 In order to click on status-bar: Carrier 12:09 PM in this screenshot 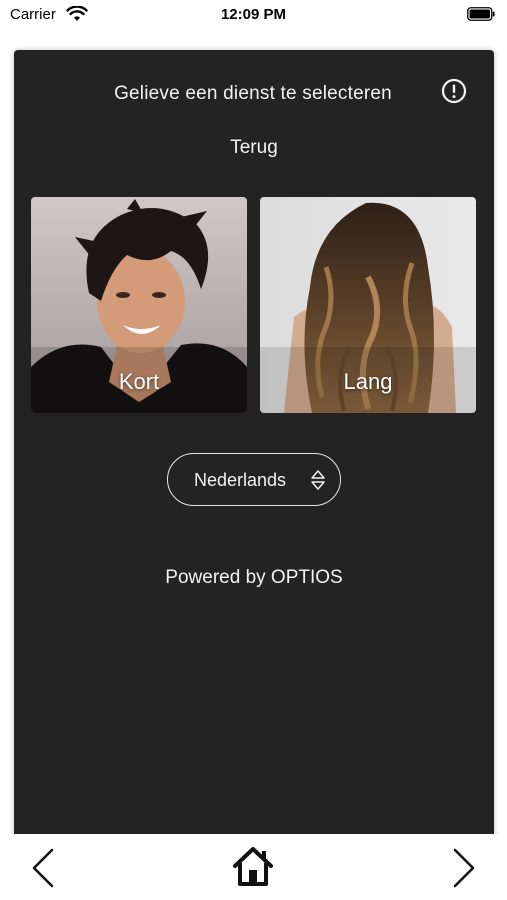, I will do `click(253, 16)`.